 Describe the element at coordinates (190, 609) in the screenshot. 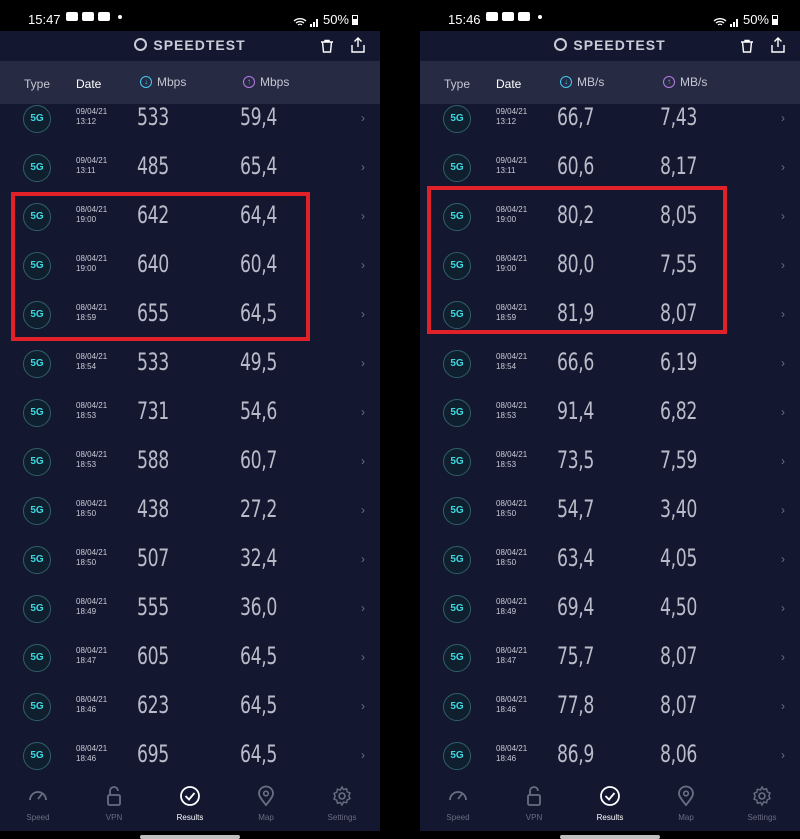

I see `result-row: 5G 08/04/21 18:49 555 36,0 ›` at that location.